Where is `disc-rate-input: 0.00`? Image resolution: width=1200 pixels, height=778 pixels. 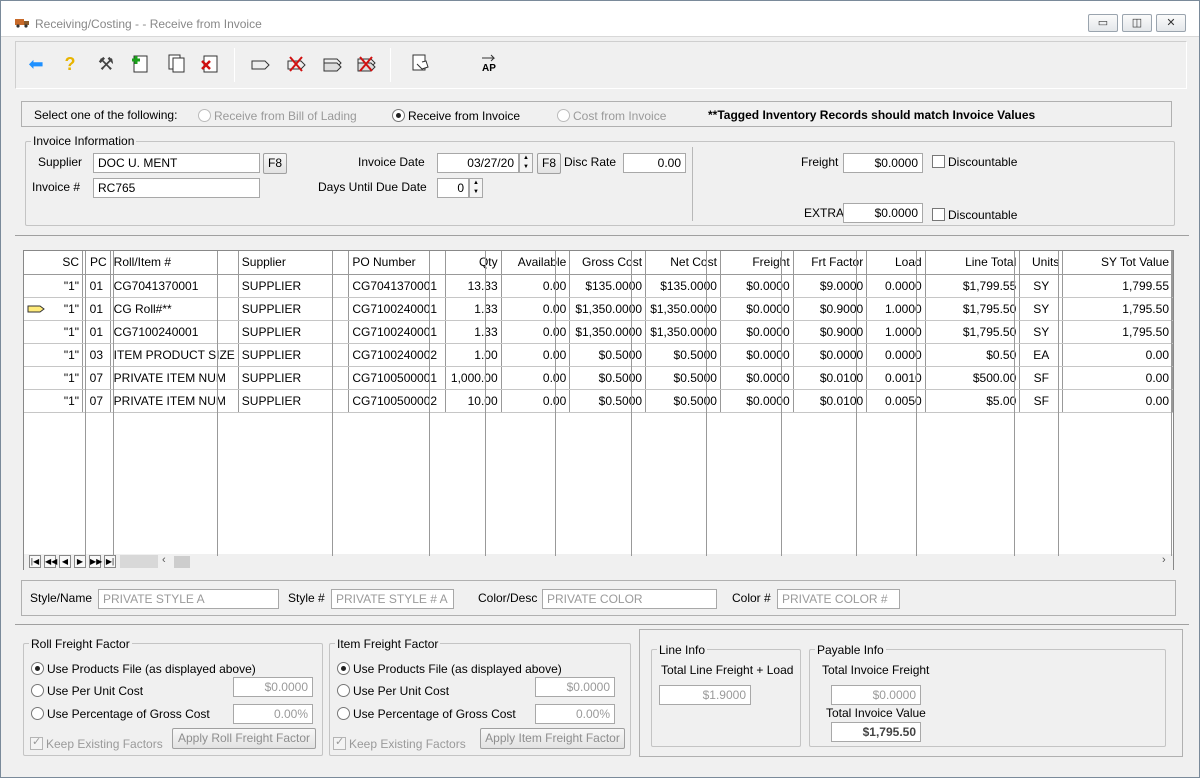 disc-rate-input: 0.00 is located at coordinates (654, 163).